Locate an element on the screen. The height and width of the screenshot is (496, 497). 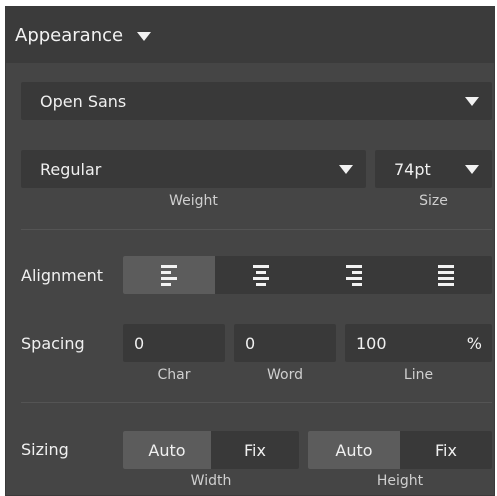
appearance-title: Appearance is located at coordinates (69, 35).